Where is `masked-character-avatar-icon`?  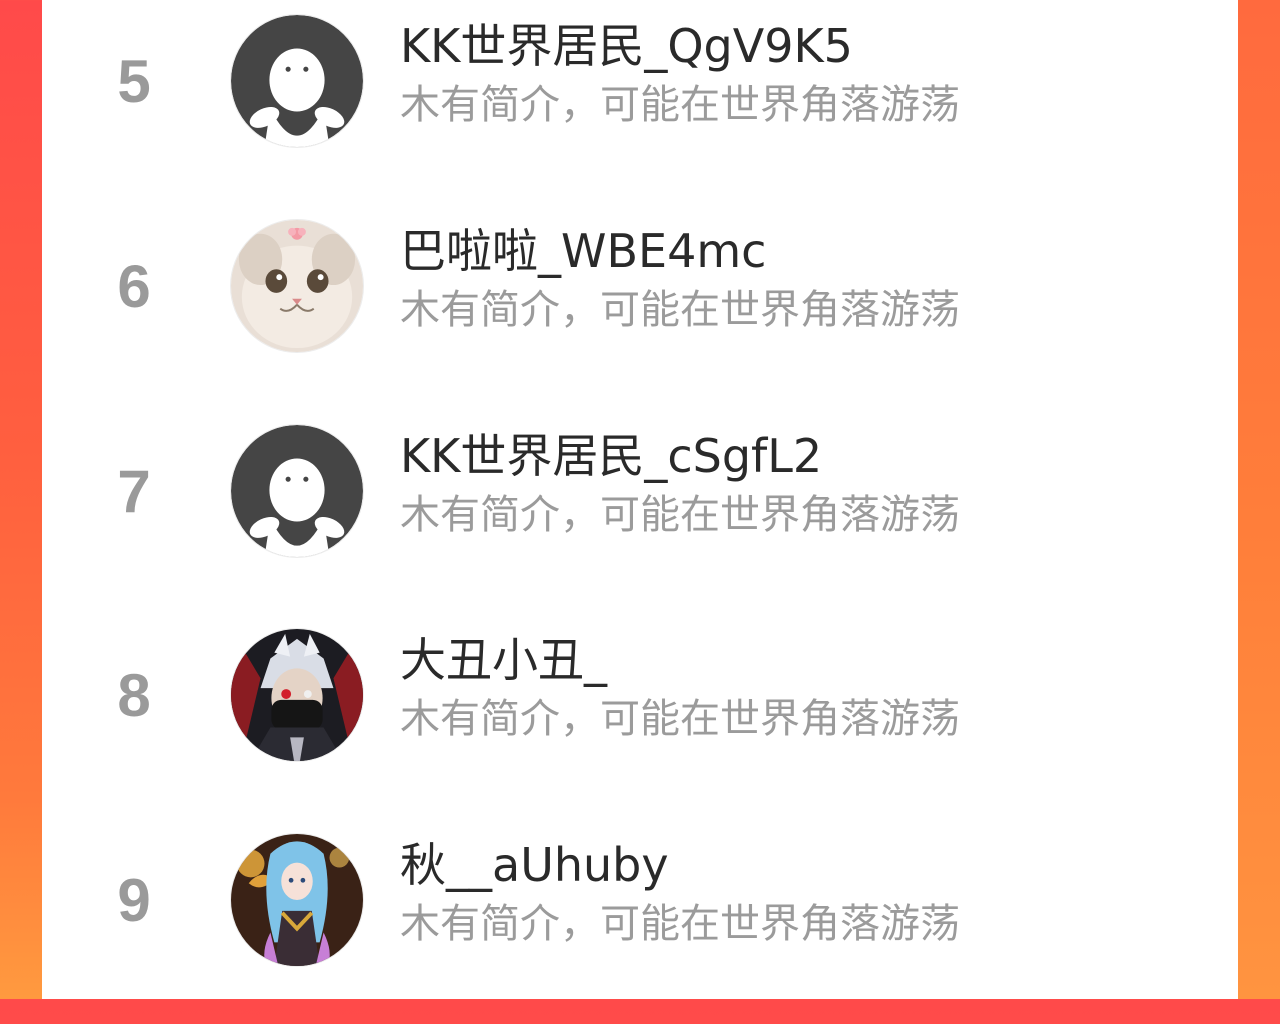 masked-character-avatar-icon is located at coordinates (297, 695).